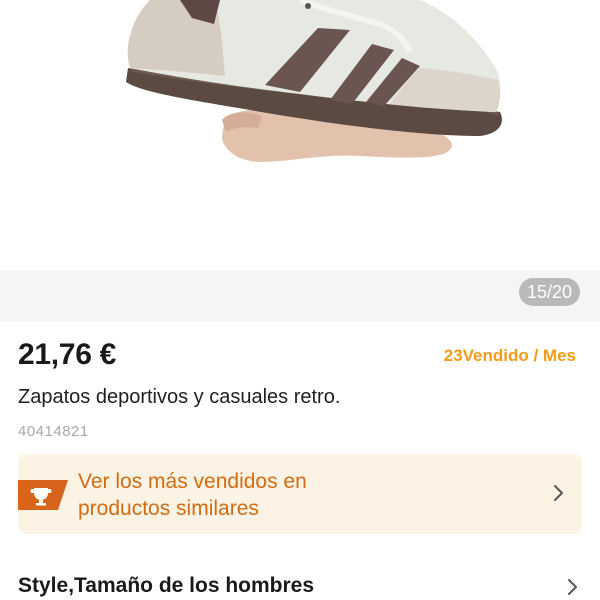  What do you see at coordinates (179, 397) in the screenshot?
I see `product-title: Zapatos deportivos y casuales retro.` at bounding box center [179, 397].